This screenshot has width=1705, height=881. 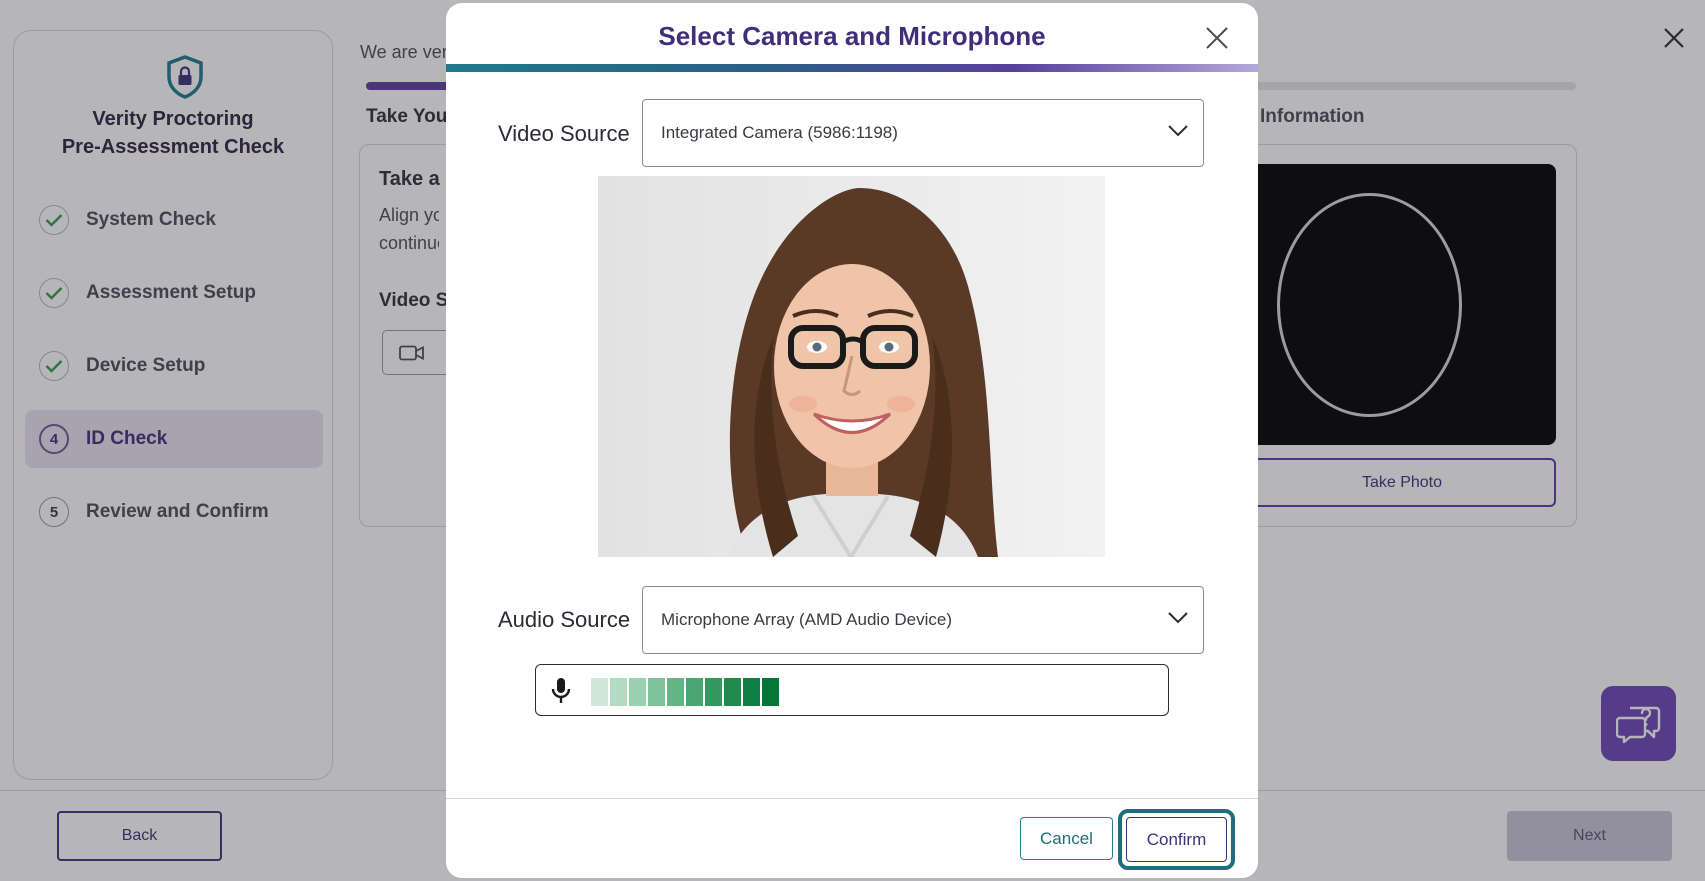 I want to click on webcam-person-image, so click(x=851, y=366).